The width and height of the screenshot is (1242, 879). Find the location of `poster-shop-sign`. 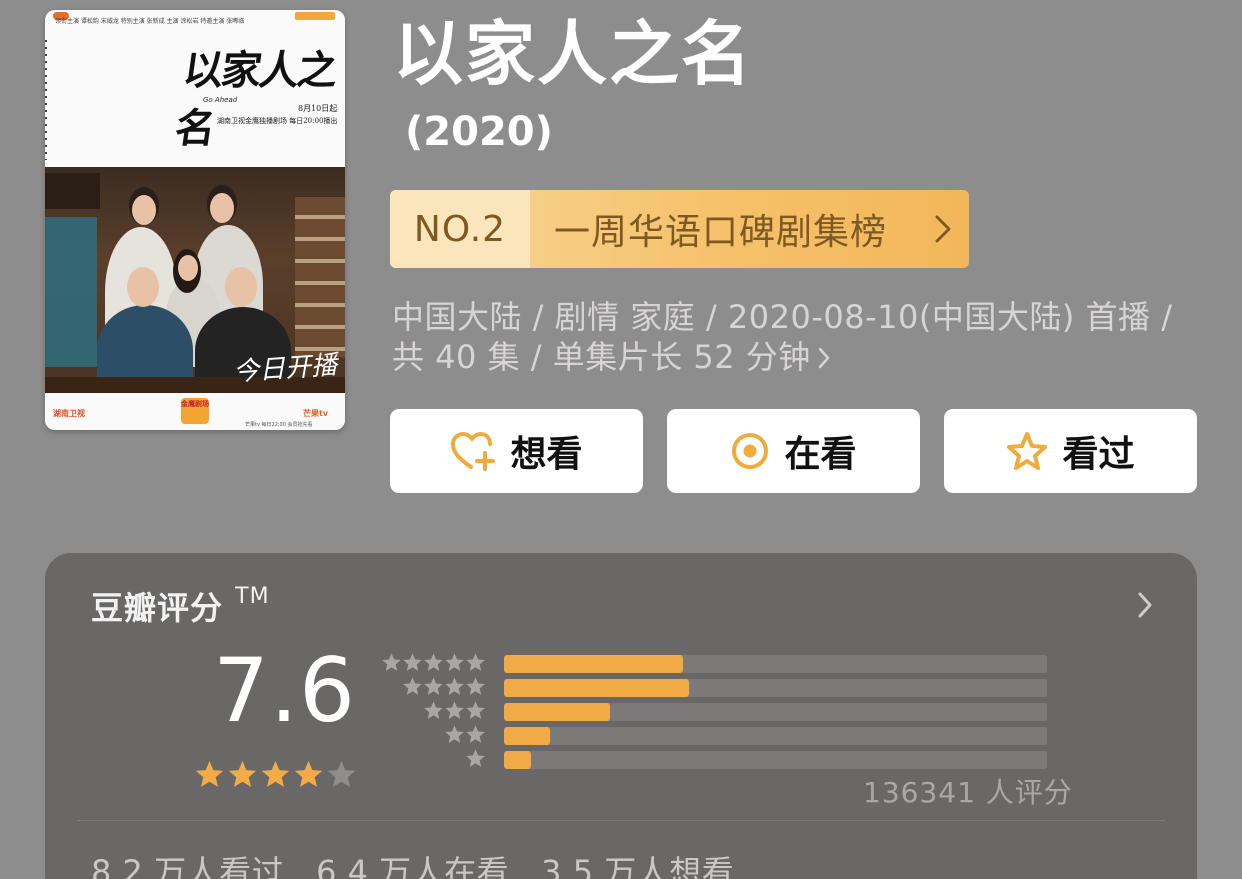

poster-shop-sign is located at coordinates (72, 191).